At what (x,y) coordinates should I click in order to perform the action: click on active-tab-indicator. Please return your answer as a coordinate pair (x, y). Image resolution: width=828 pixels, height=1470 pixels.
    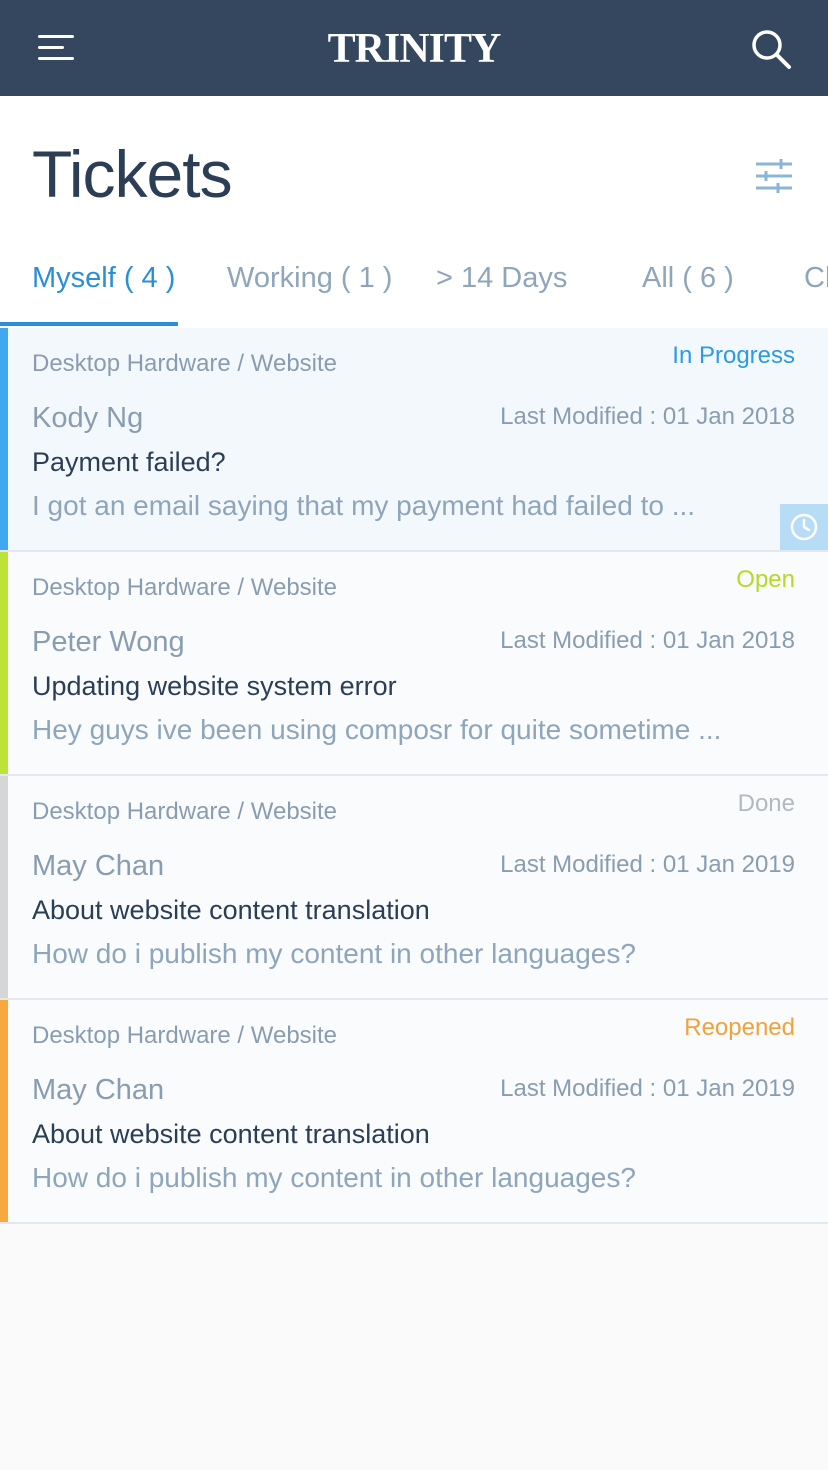
    Looking at the image, I should click on (89, 324).